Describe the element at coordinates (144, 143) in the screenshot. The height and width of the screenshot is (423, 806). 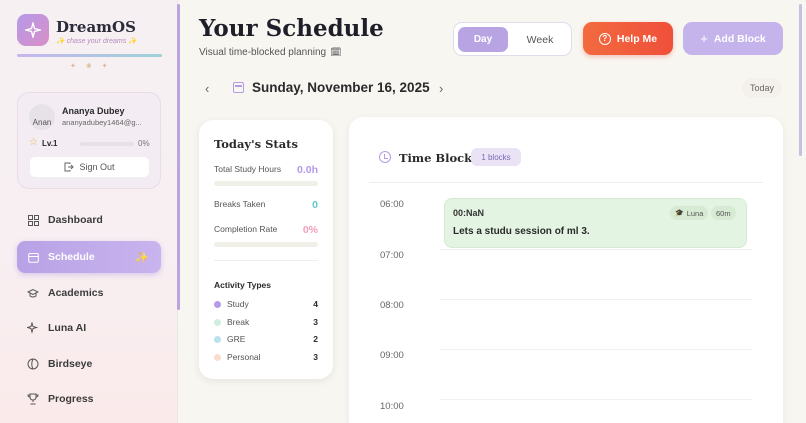
I see `level-percent: 0%` at that location.